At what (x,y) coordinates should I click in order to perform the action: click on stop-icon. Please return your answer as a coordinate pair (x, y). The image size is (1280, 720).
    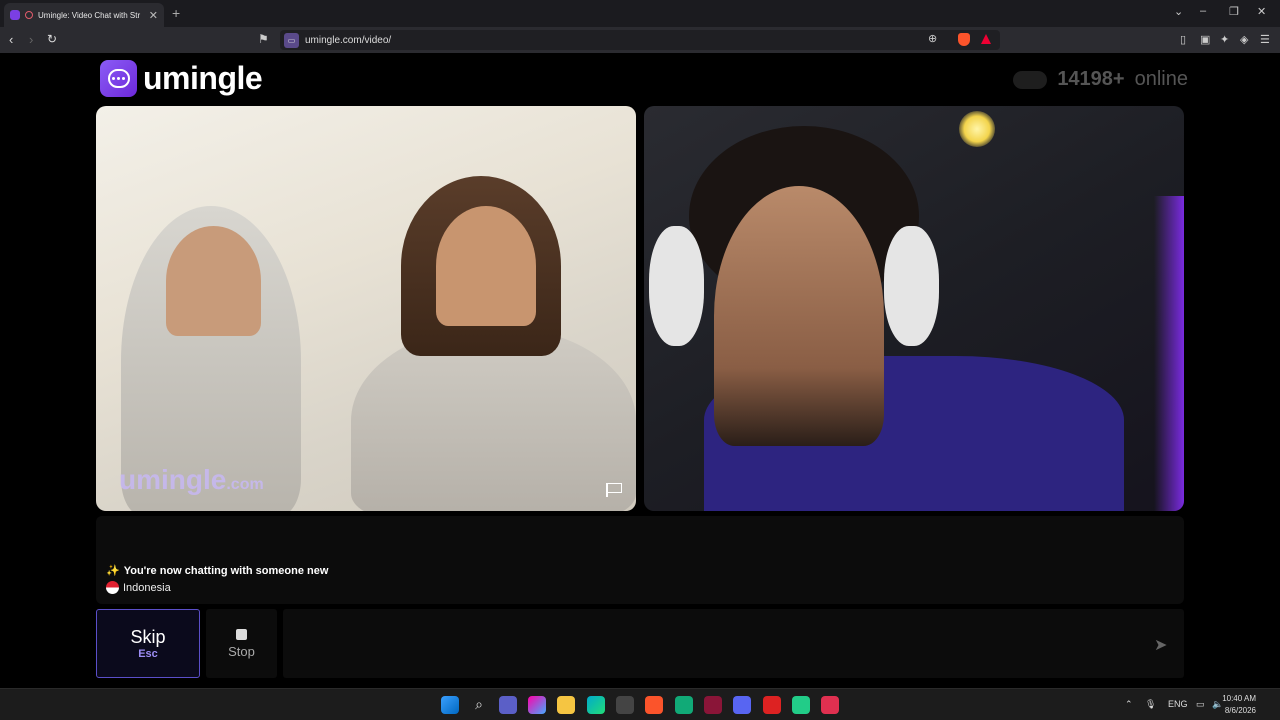
    Looking at the image, I should click on (241, 634).